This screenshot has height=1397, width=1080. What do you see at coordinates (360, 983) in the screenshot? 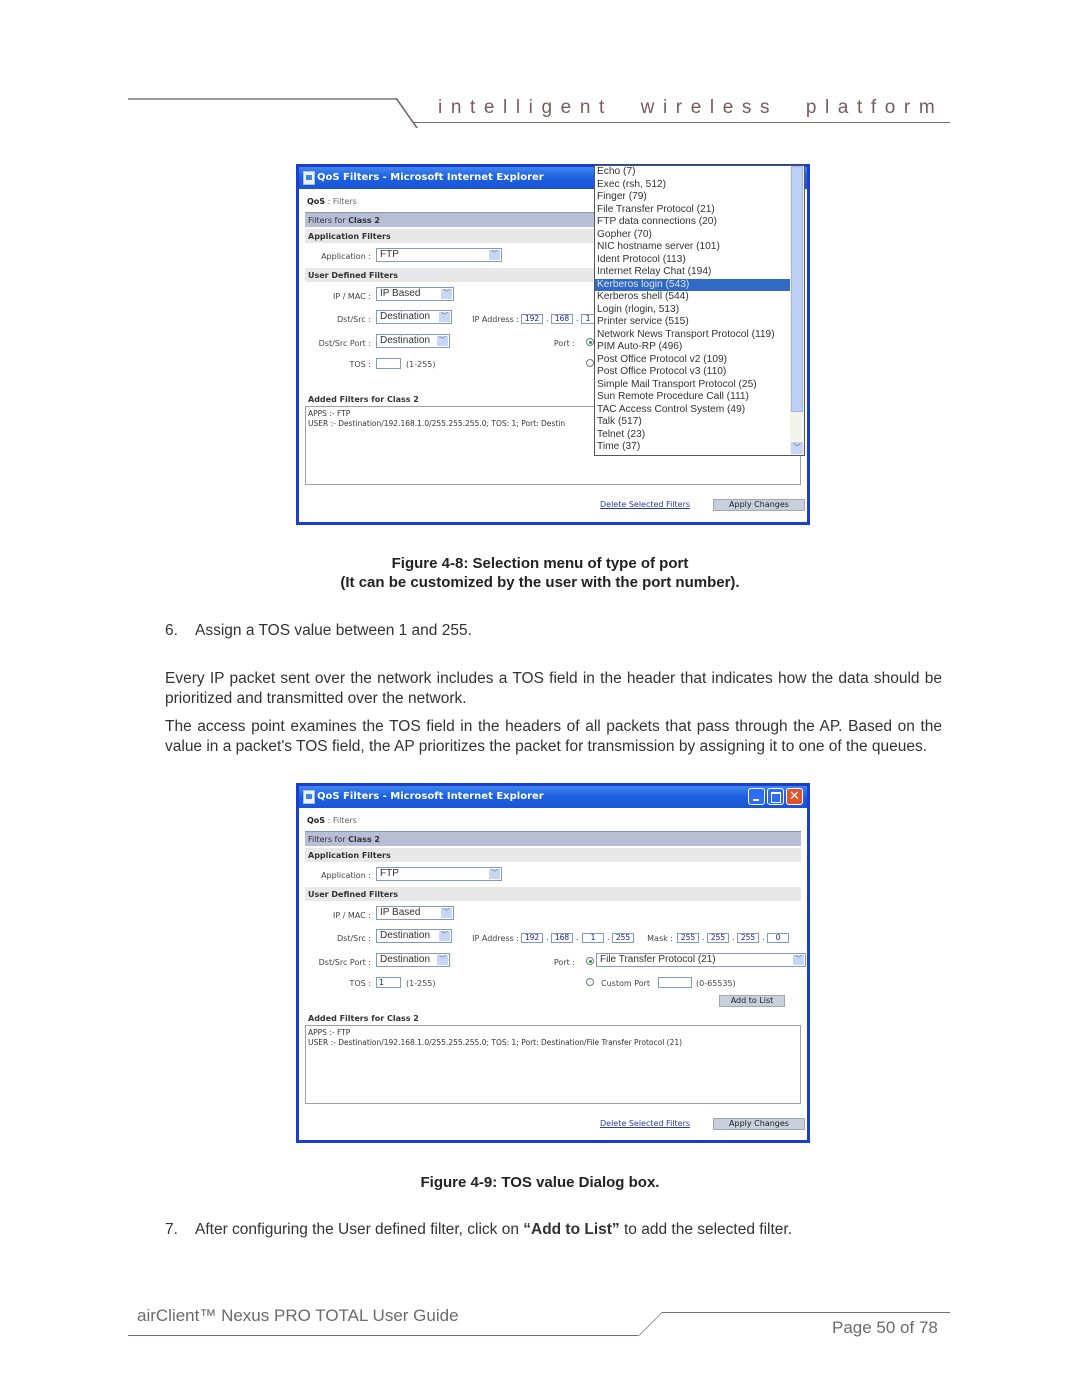
I see `tos-label: TOS :` at bounding box center [360, 983].